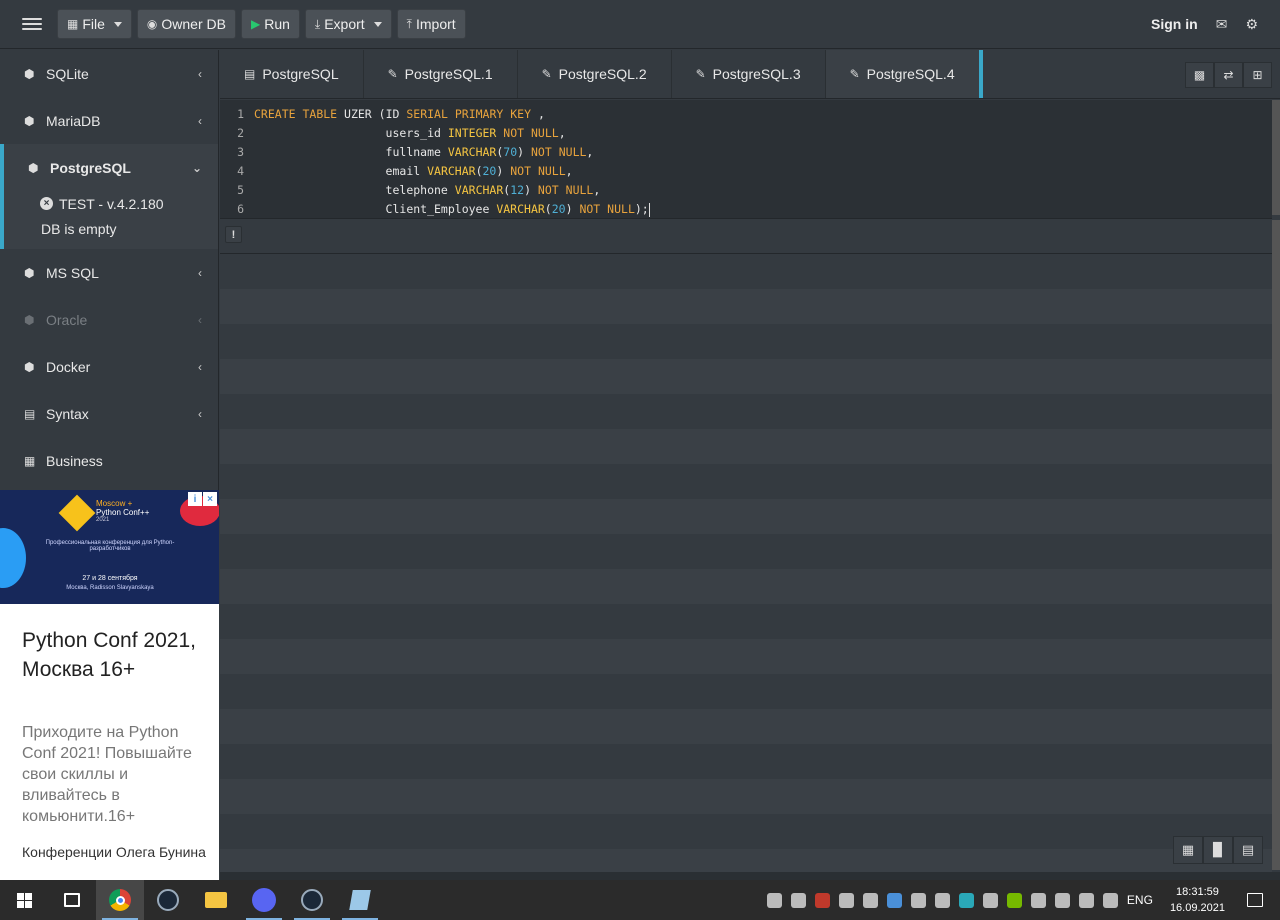 The height and width of the screenshot is (920, 1280). Describe the element at coordinates (210, 499) in the screenshot. I see `ad-close-icon: ×` at that location.